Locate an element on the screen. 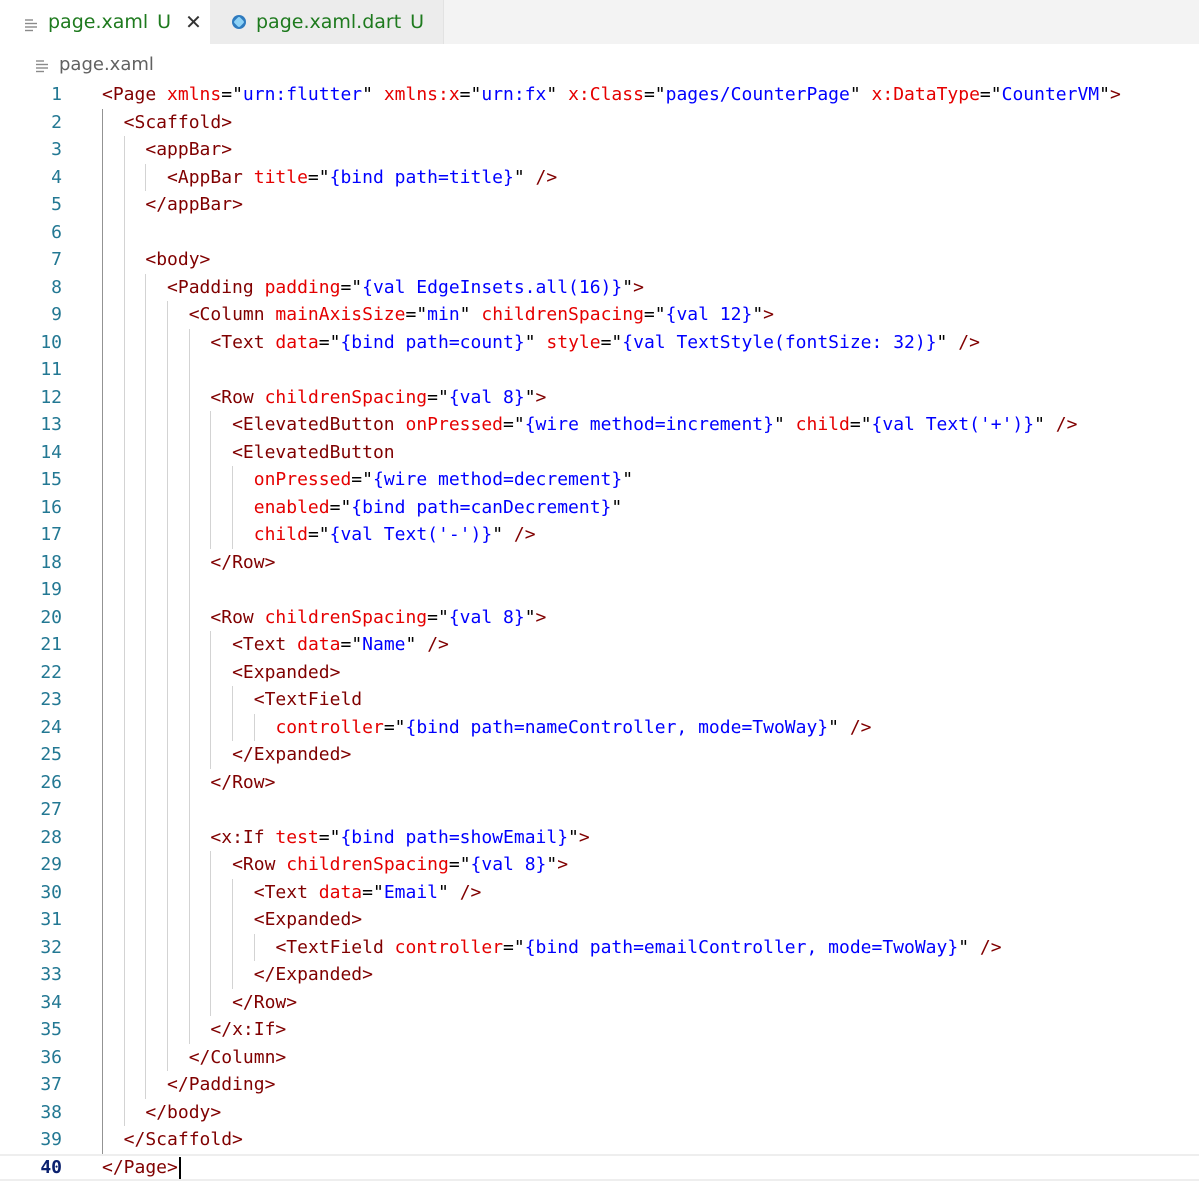  line-number: 21 is located at coordinates (51, 644).